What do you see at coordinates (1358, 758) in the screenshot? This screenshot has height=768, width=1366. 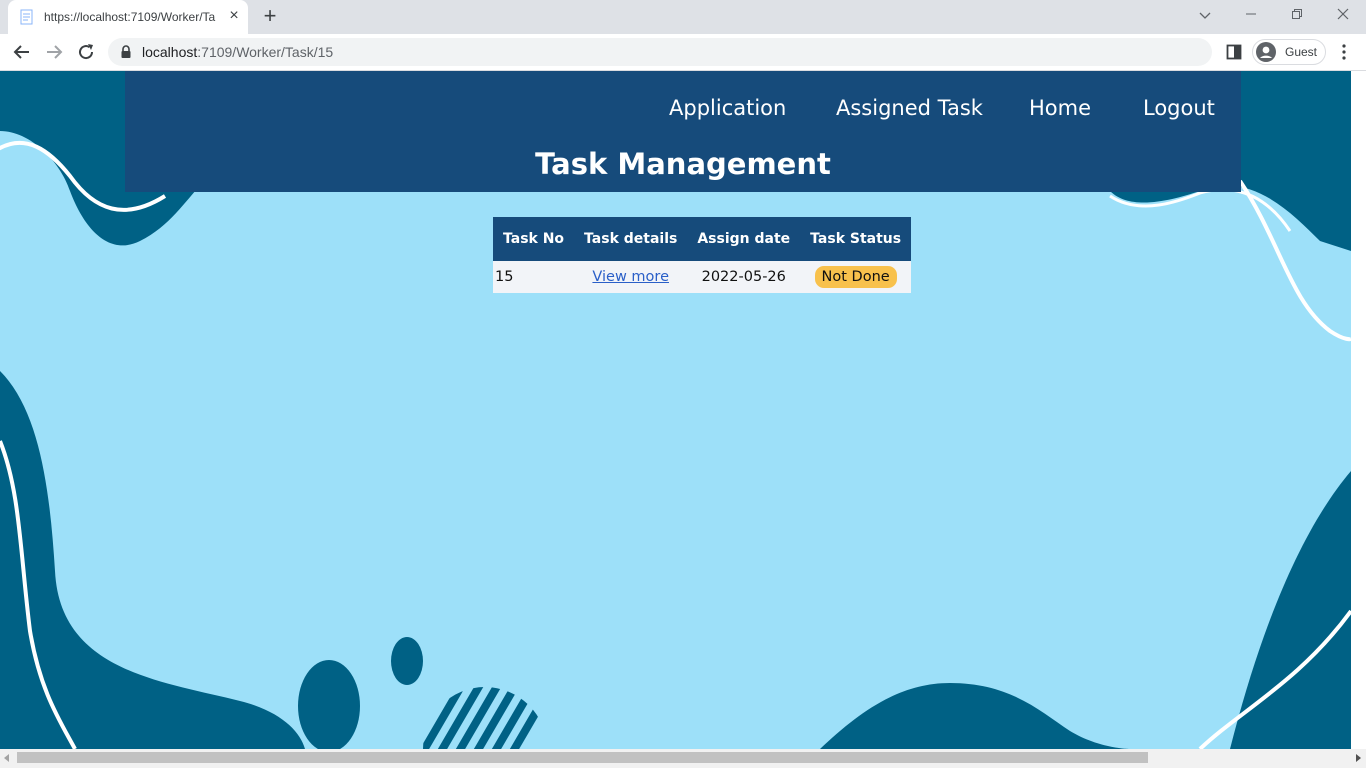 I see `scroll-right-arrow-icon` at bounding box center [1358, 758].